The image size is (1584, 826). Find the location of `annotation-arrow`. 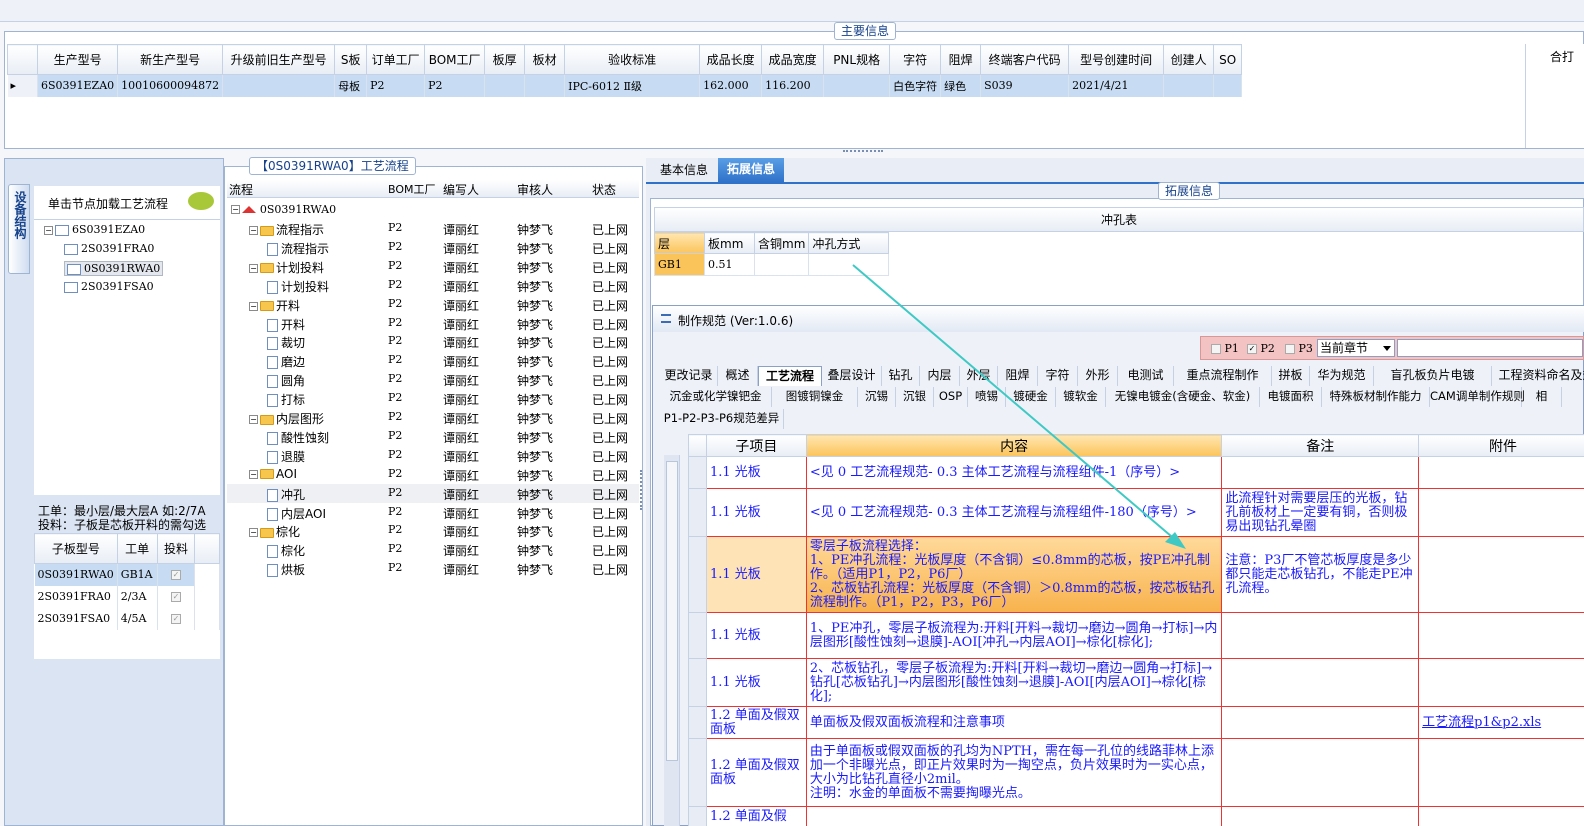

annotation-arrow is located at coordinates (1019, 406).